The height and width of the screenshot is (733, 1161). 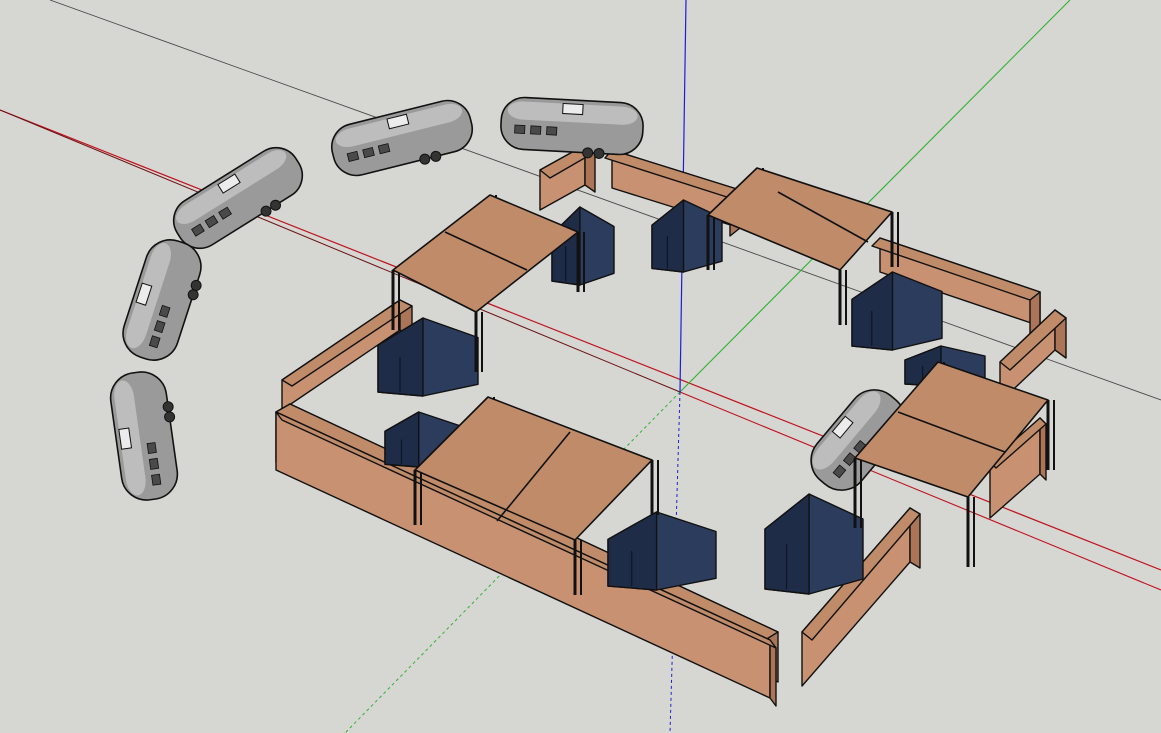 What do you see at coordinates (144, 436) in the screenshot?
I see `trailer-left-lower` at bounding box center [144, 436].